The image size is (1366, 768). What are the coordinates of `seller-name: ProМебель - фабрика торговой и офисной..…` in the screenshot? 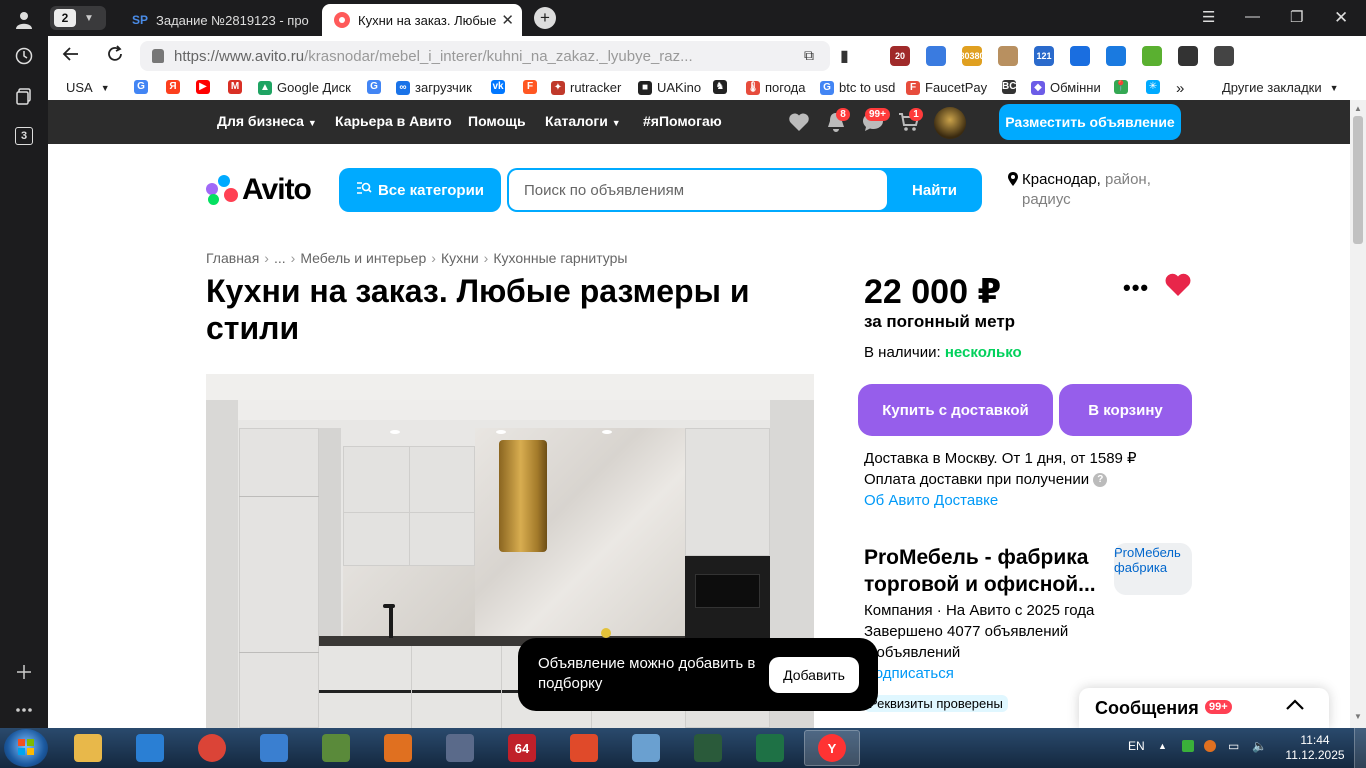 It's located at (984, 571).